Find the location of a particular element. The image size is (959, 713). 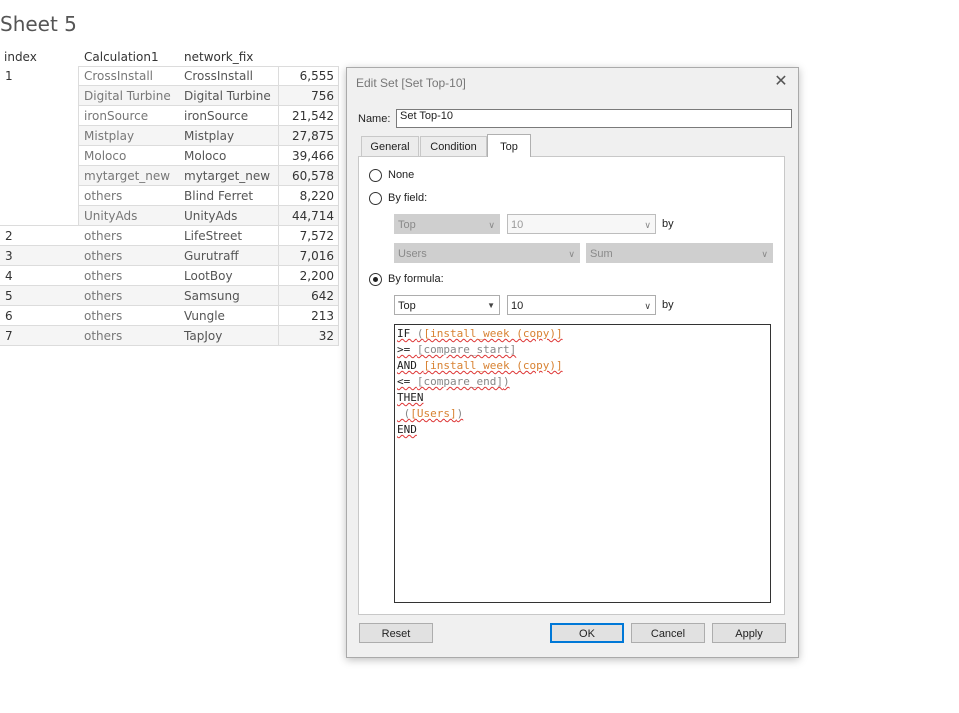

network-cell: Moloco is located at coordinates (205, 156).